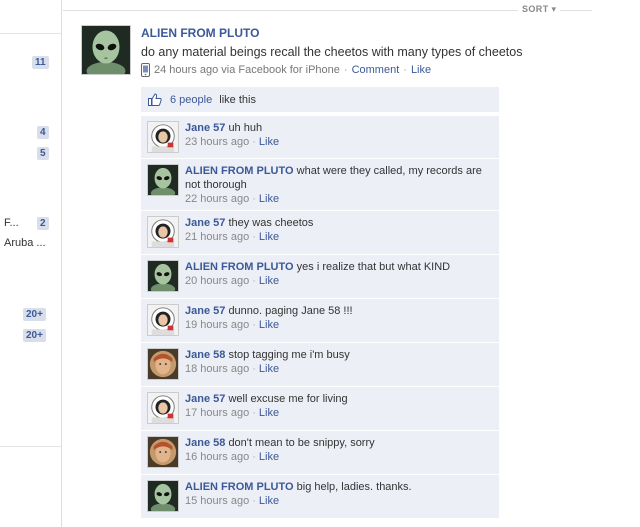 The image size is (640, 527). I want to click on post-author: ALIEN FROM PLUTO, so click(200, 33).